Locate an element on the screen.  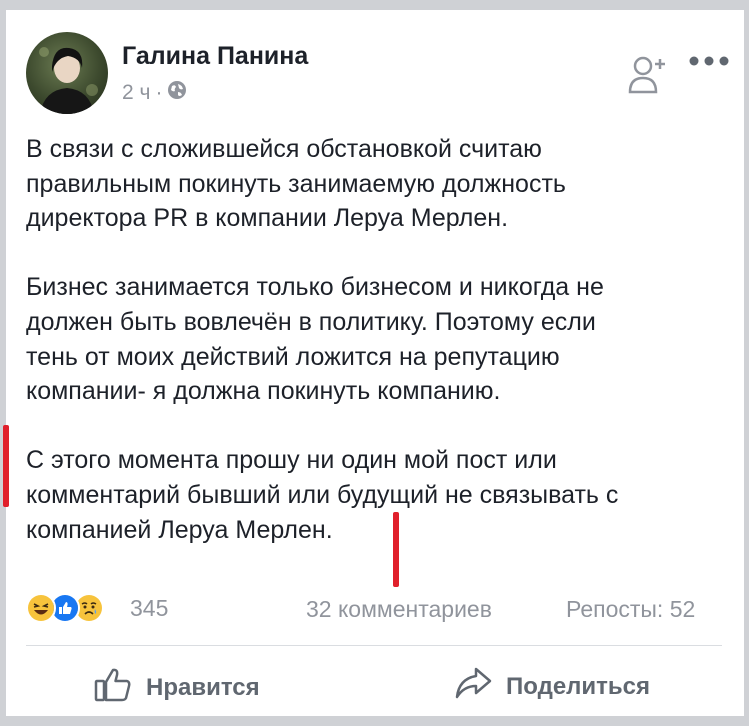
share-arrow-icon is located at coordinates (473, 686).